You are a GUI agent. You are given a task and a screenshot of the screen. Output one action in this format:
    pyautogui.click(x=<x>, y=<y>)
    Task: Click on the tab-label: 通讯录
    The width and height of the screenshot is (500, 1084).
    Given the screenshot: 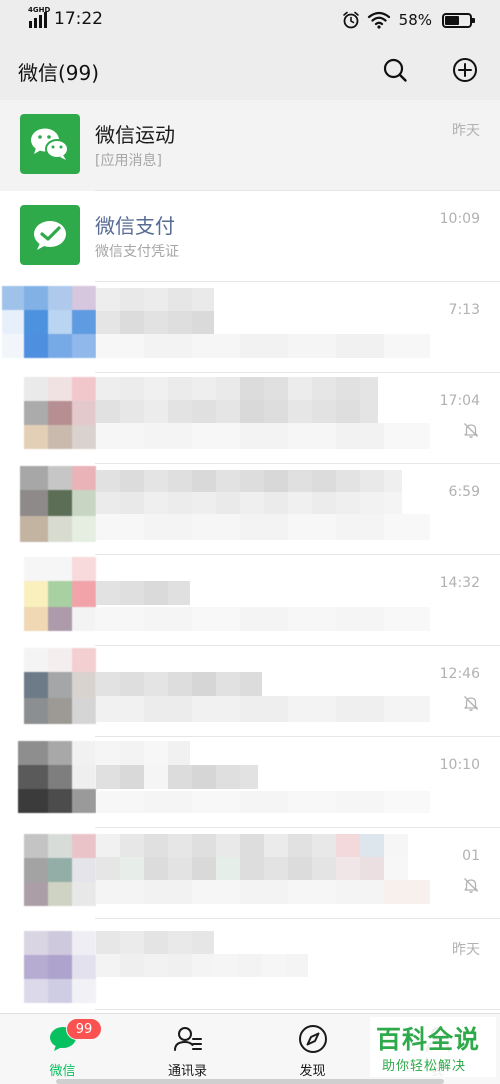 What is the action you would take?
    pyautogui.click(x=187, y=1071)
    